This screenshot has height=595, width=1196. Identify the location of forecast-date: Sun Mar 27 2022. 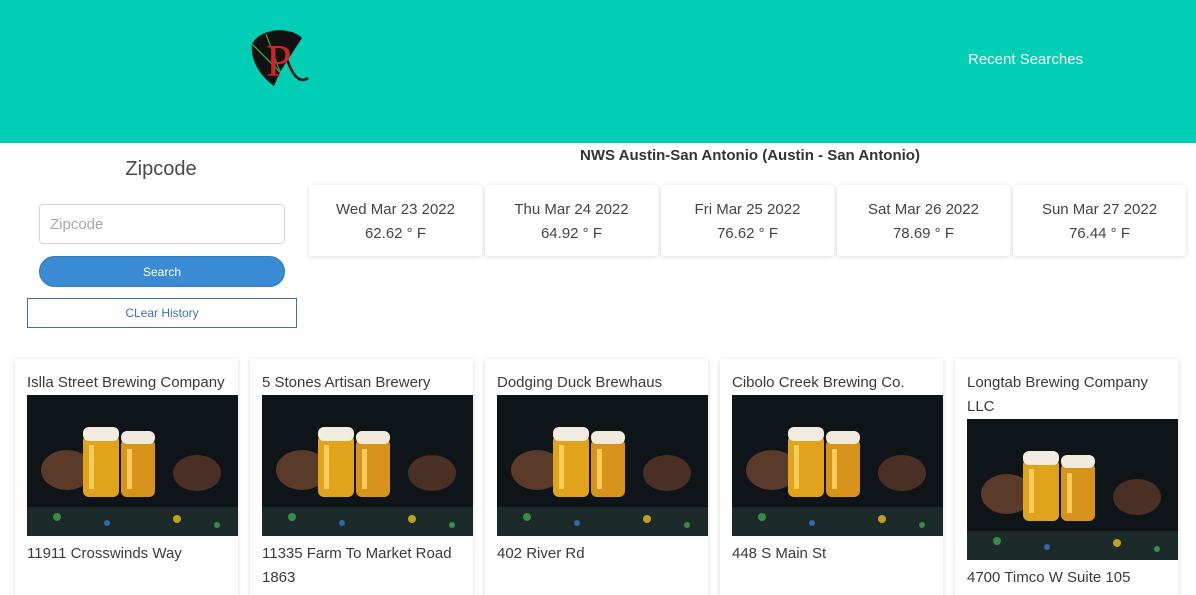
(1099, 209).